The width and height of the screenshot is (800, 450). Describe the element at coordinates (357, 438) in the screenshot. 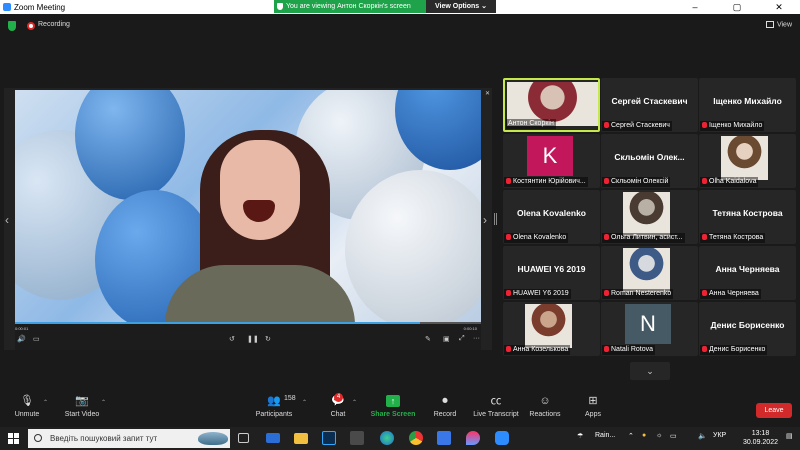

I see `microsoft-store-icon` at that location.